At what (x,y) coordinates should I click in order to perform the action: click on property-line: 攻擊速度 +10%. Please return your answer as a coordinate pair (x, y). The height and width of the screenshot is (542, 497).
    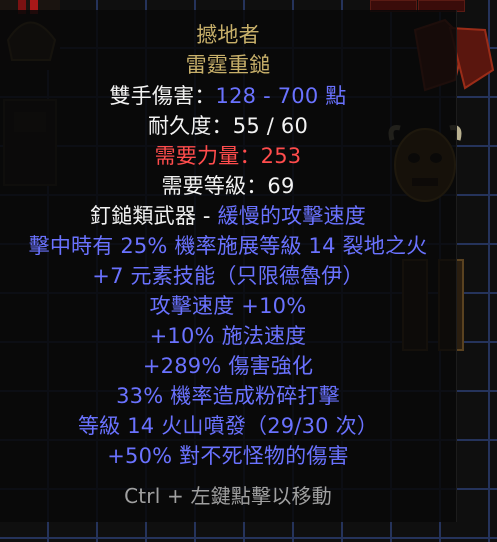
    Looking at the image, I should click on (228, 306).